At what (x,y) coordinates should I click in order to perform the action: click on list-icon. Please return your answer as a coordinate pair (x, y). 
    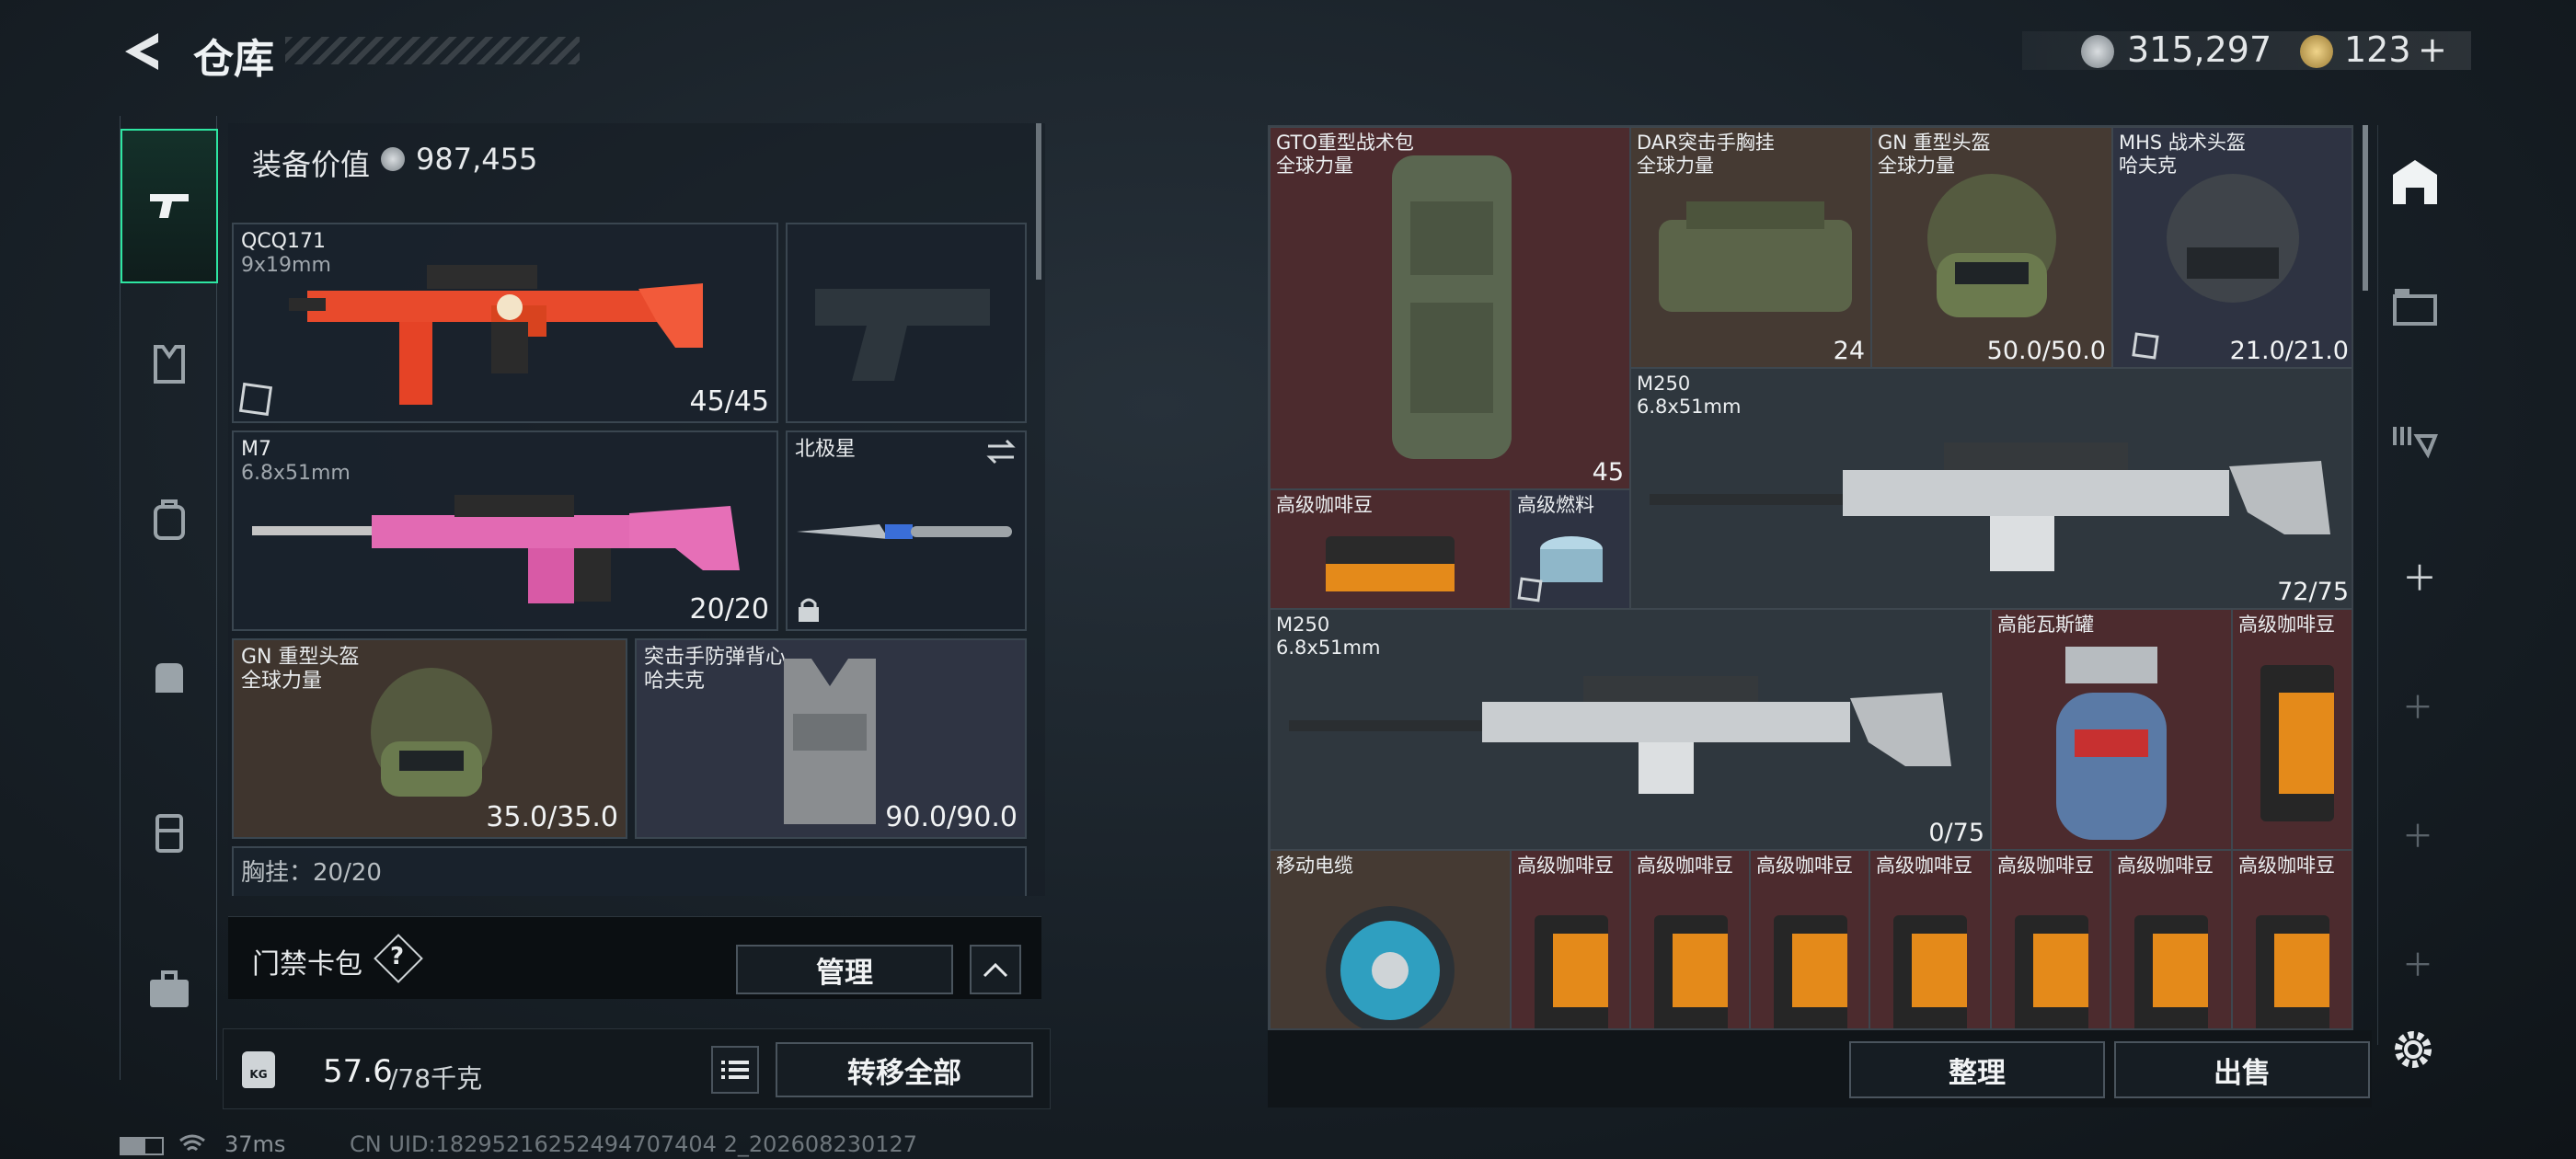
    Looking at the image, I should click on (735, 1070).